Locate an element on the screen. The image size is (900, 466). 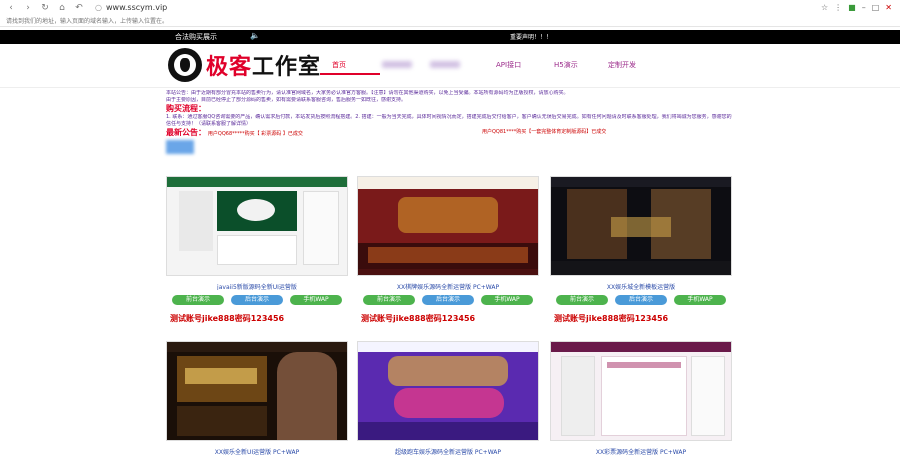
buy-title: 最新公告： is located at coordinates (186, 132).